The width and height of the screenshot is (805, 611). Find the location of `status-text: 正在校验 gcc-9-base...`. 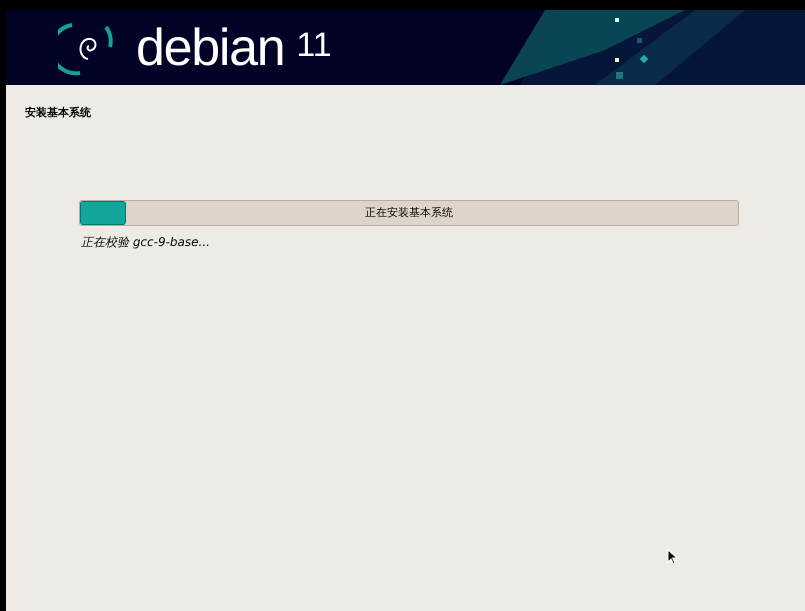

status-text: 正在校验 gcc-9-base... is located at coordinates (145, 242).